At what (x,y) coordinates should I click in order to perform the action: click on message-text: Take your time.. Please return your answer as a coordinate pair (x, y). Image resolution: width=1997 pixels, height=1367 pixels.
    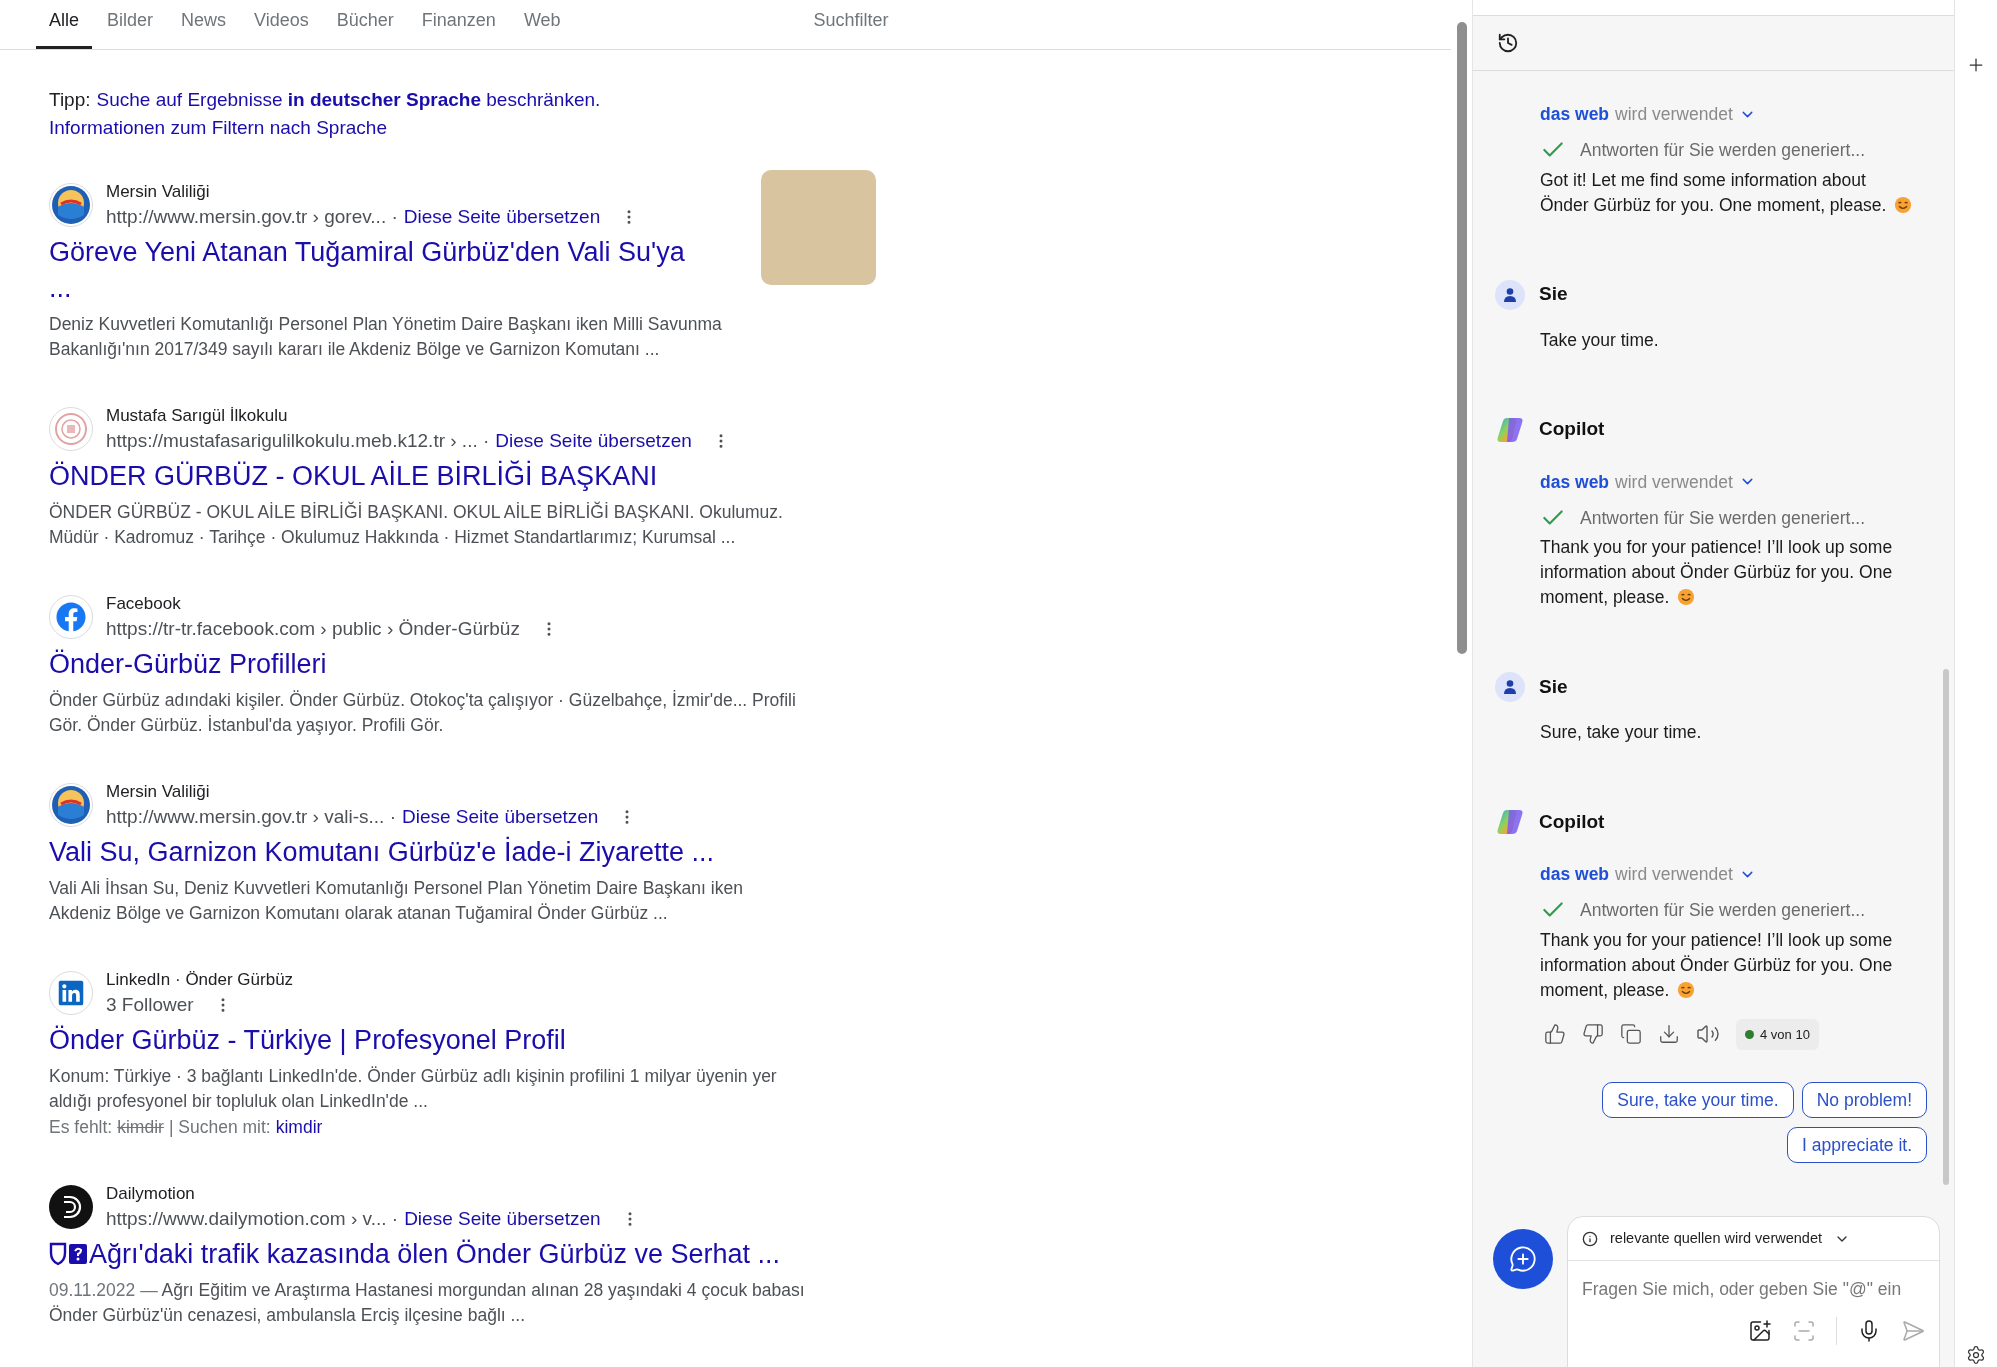
    Looking at the image, I should click on (1600, 340).